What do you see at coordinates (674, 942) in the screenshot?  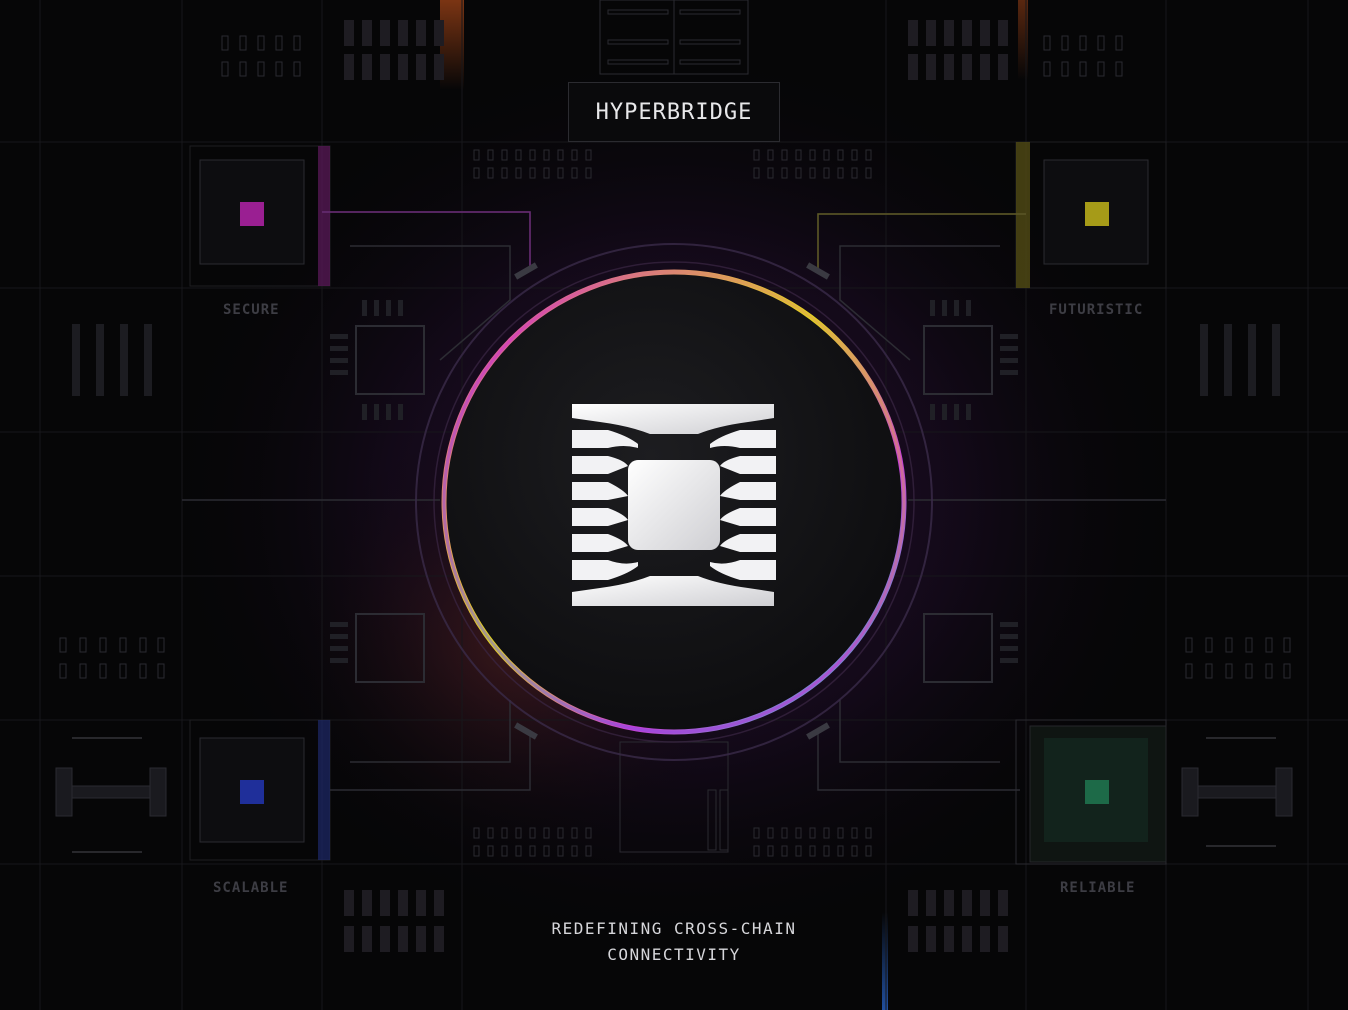 I see `tagline: REDEFINING CROSS-CHAIN CONNECTIVITY` at bounding box center [674, 942].